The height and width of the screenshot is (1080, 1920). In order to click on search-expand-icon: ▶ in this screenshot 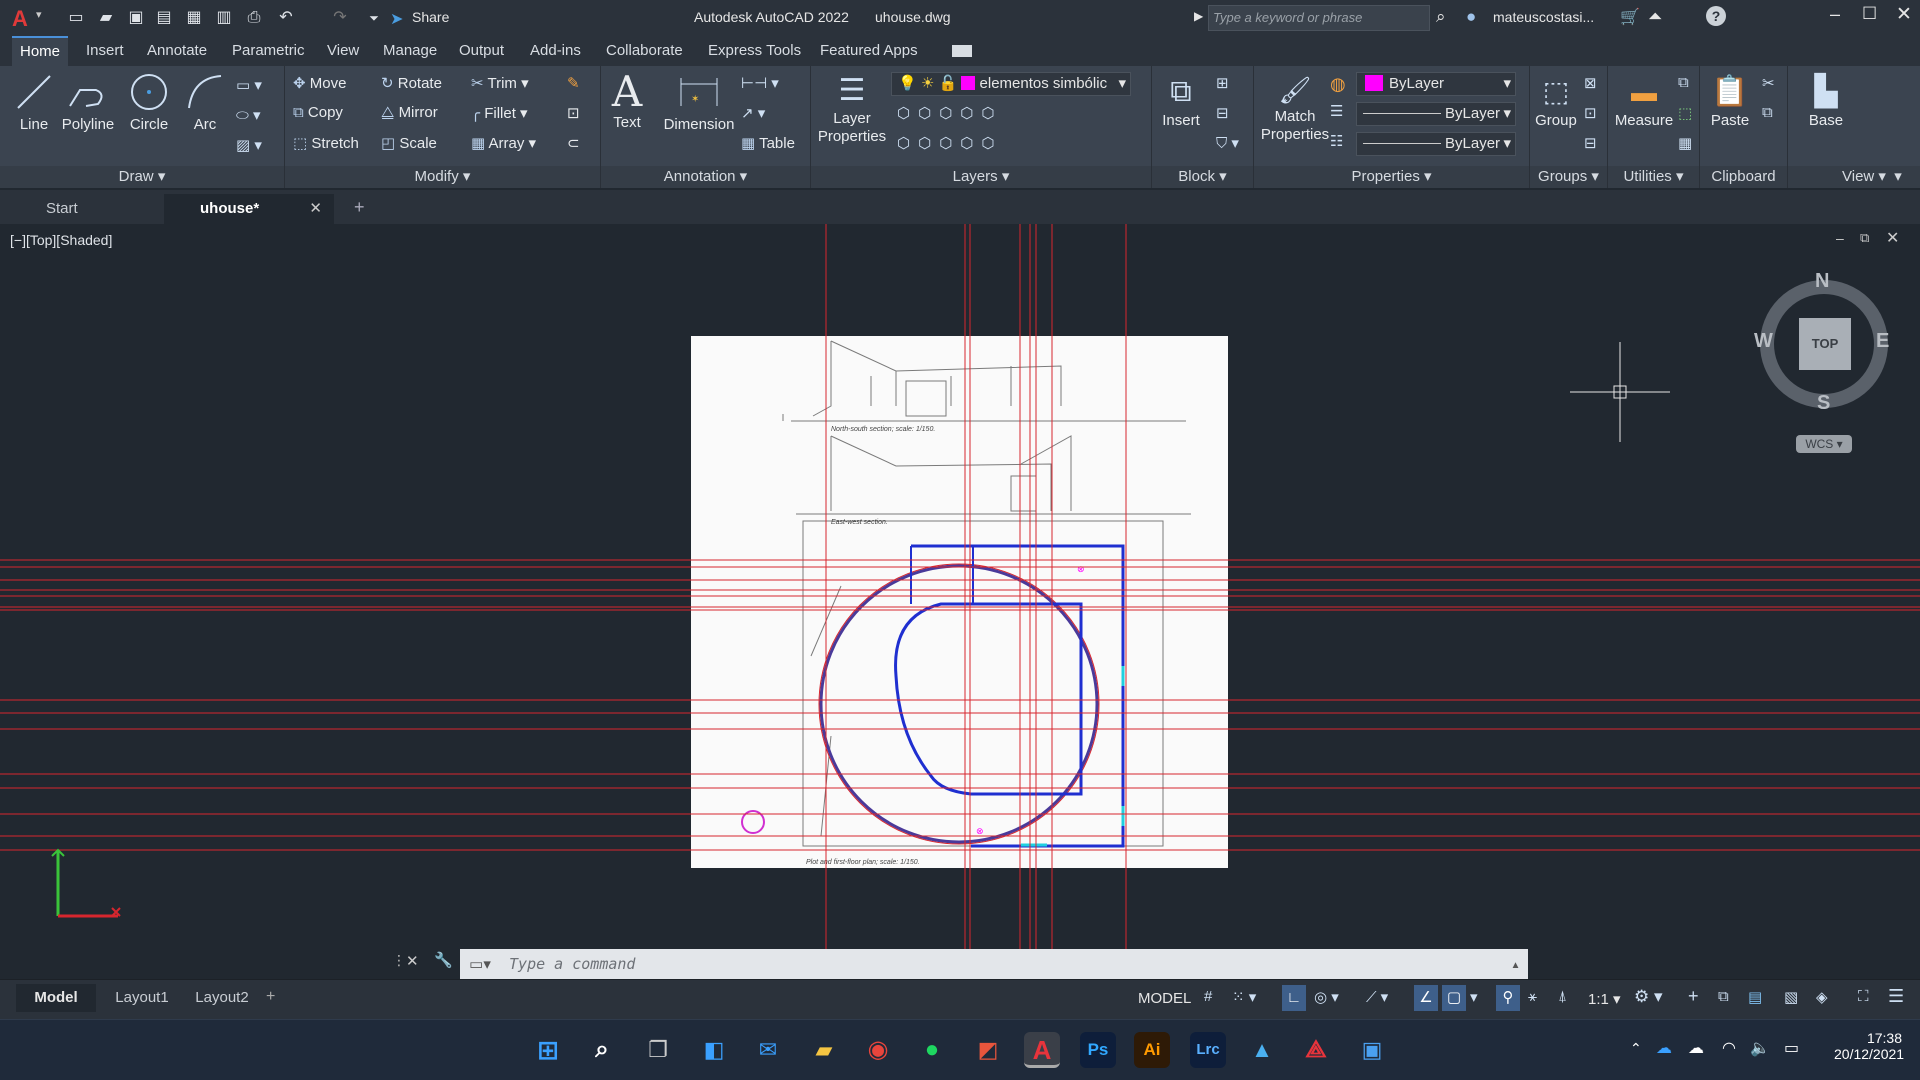, I will do `click(1198, 16)`.